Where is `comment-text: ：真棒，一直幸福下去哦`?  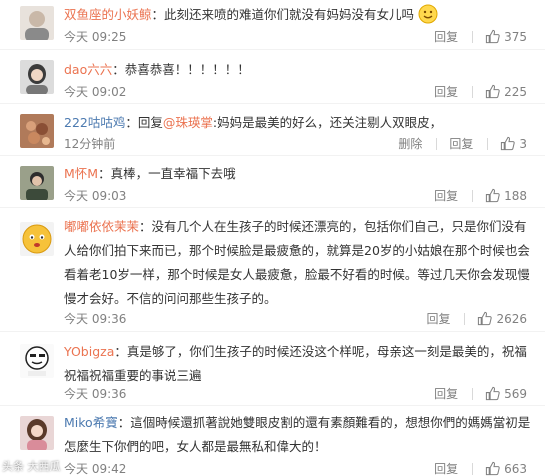 comment-text: ：真棒，一直幸福下去哦 is located at coordinates (167, 173).